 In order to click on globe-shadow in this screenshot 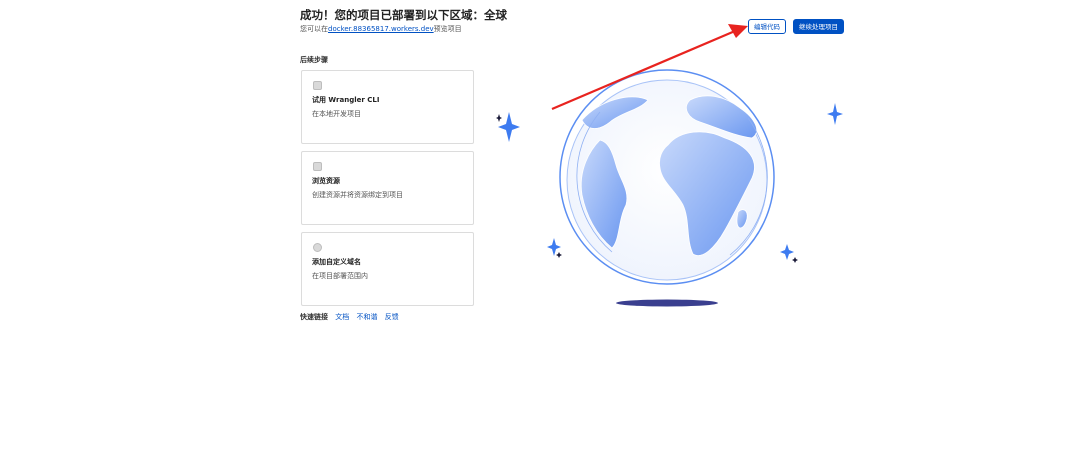, I will do `click(667, 303)`.